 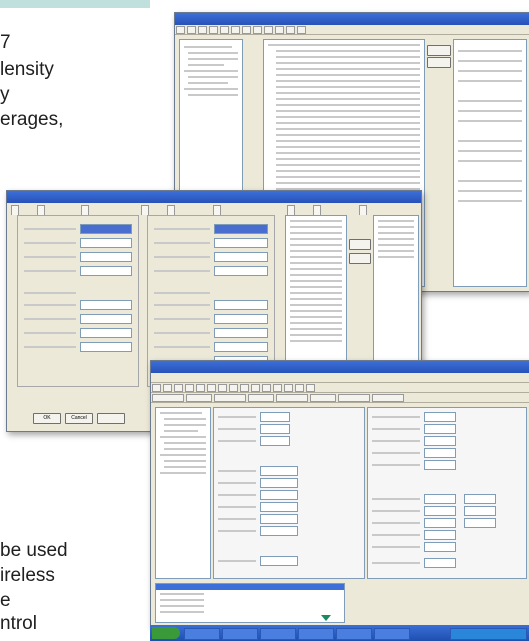 I want to click on body-text-line: 7, so click(x=5, y=42).